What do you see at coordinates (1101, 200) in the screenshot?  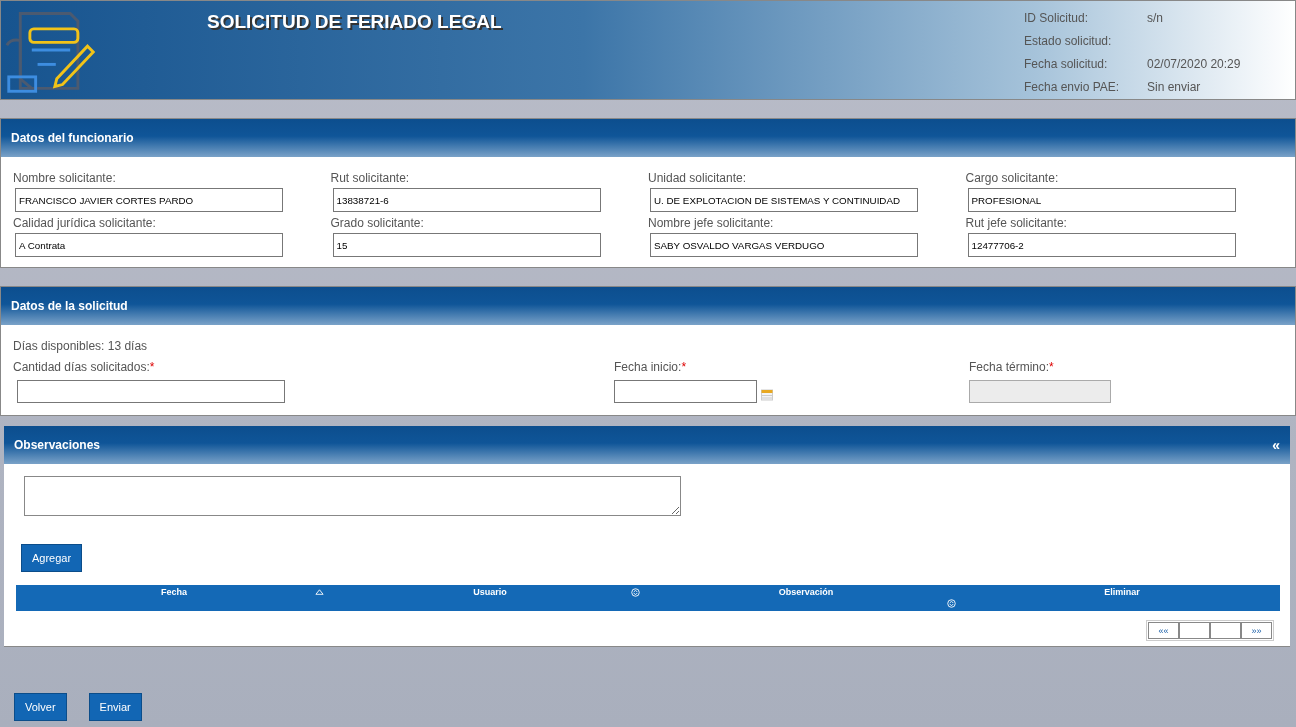 I see `text-field: PROFESIONAL` at bounding box center [1101, 200].